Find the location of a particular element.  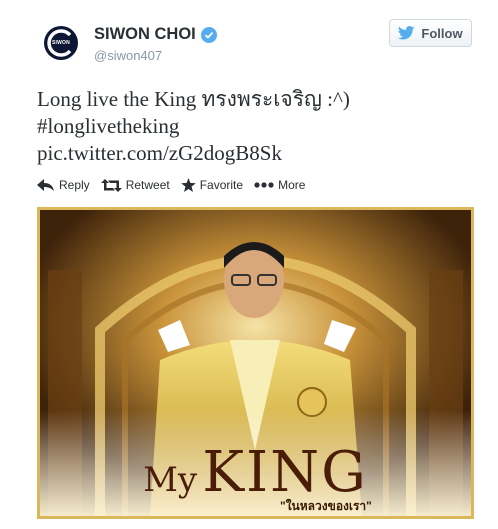

retweet-icon is located at coordinates (111, 185).